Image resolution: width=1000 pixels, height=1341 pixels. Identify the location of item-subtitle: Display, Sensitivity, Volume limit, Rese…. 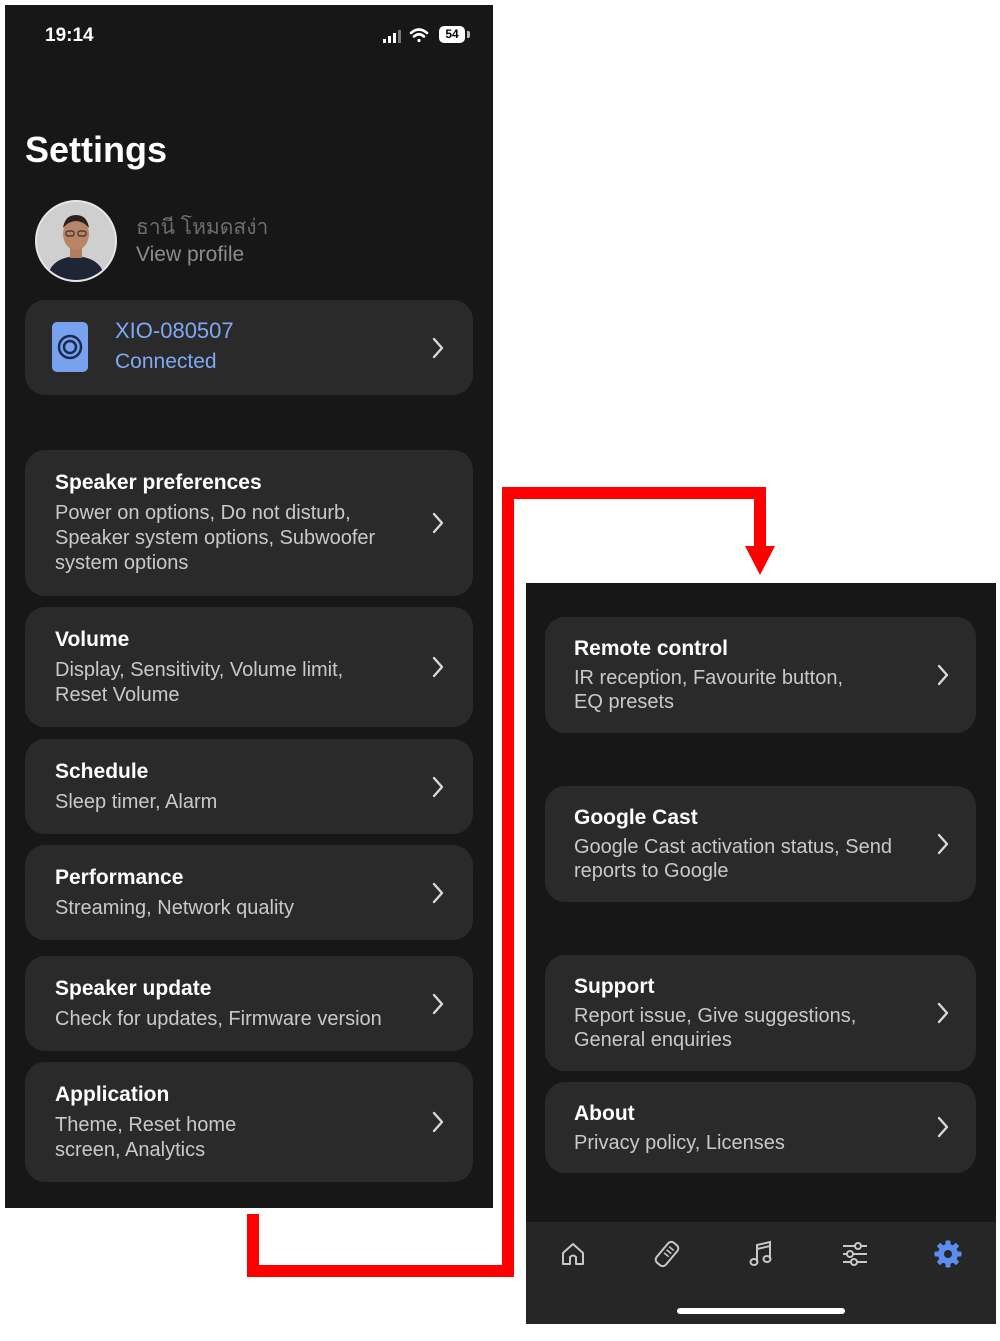
(199, 682).